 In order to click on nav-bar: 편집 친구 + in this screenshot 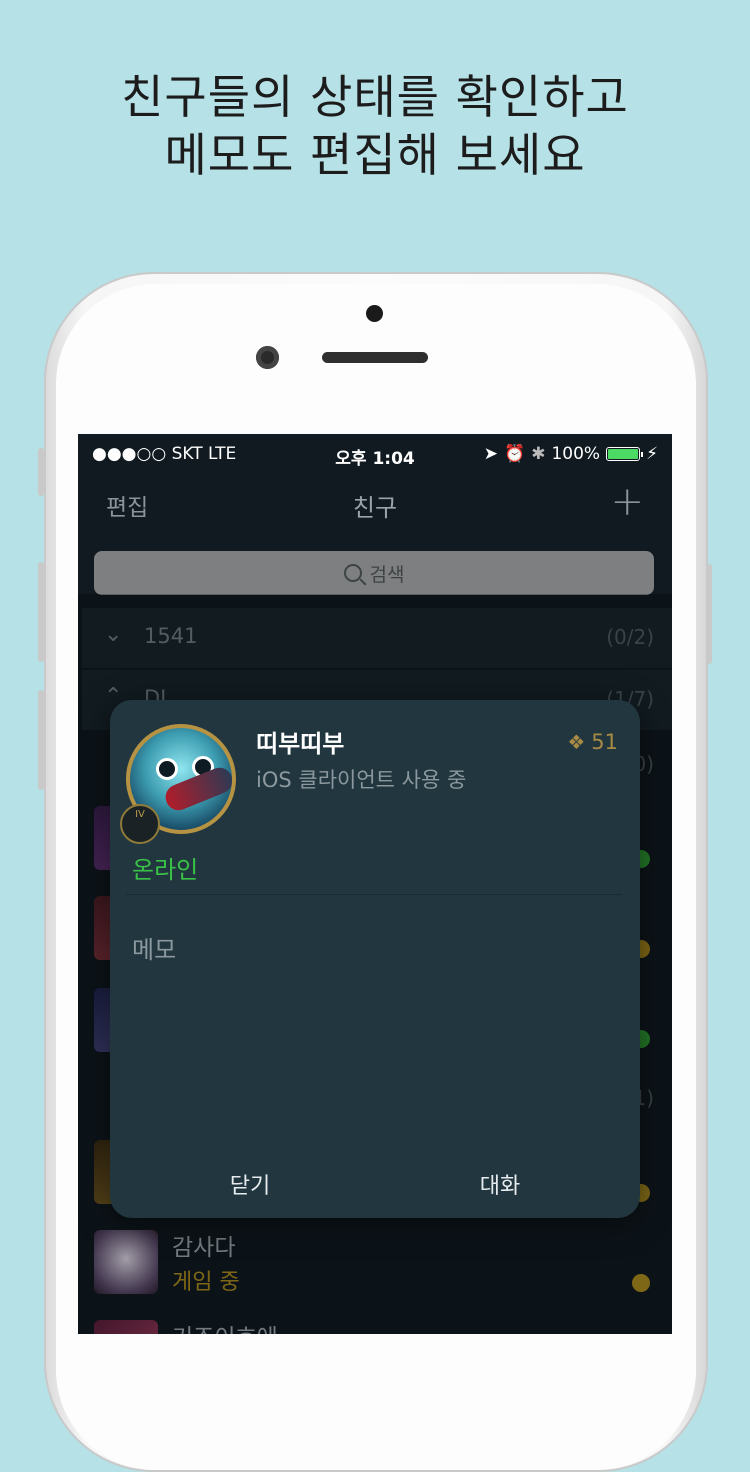, I will do `click(375, 505)`.